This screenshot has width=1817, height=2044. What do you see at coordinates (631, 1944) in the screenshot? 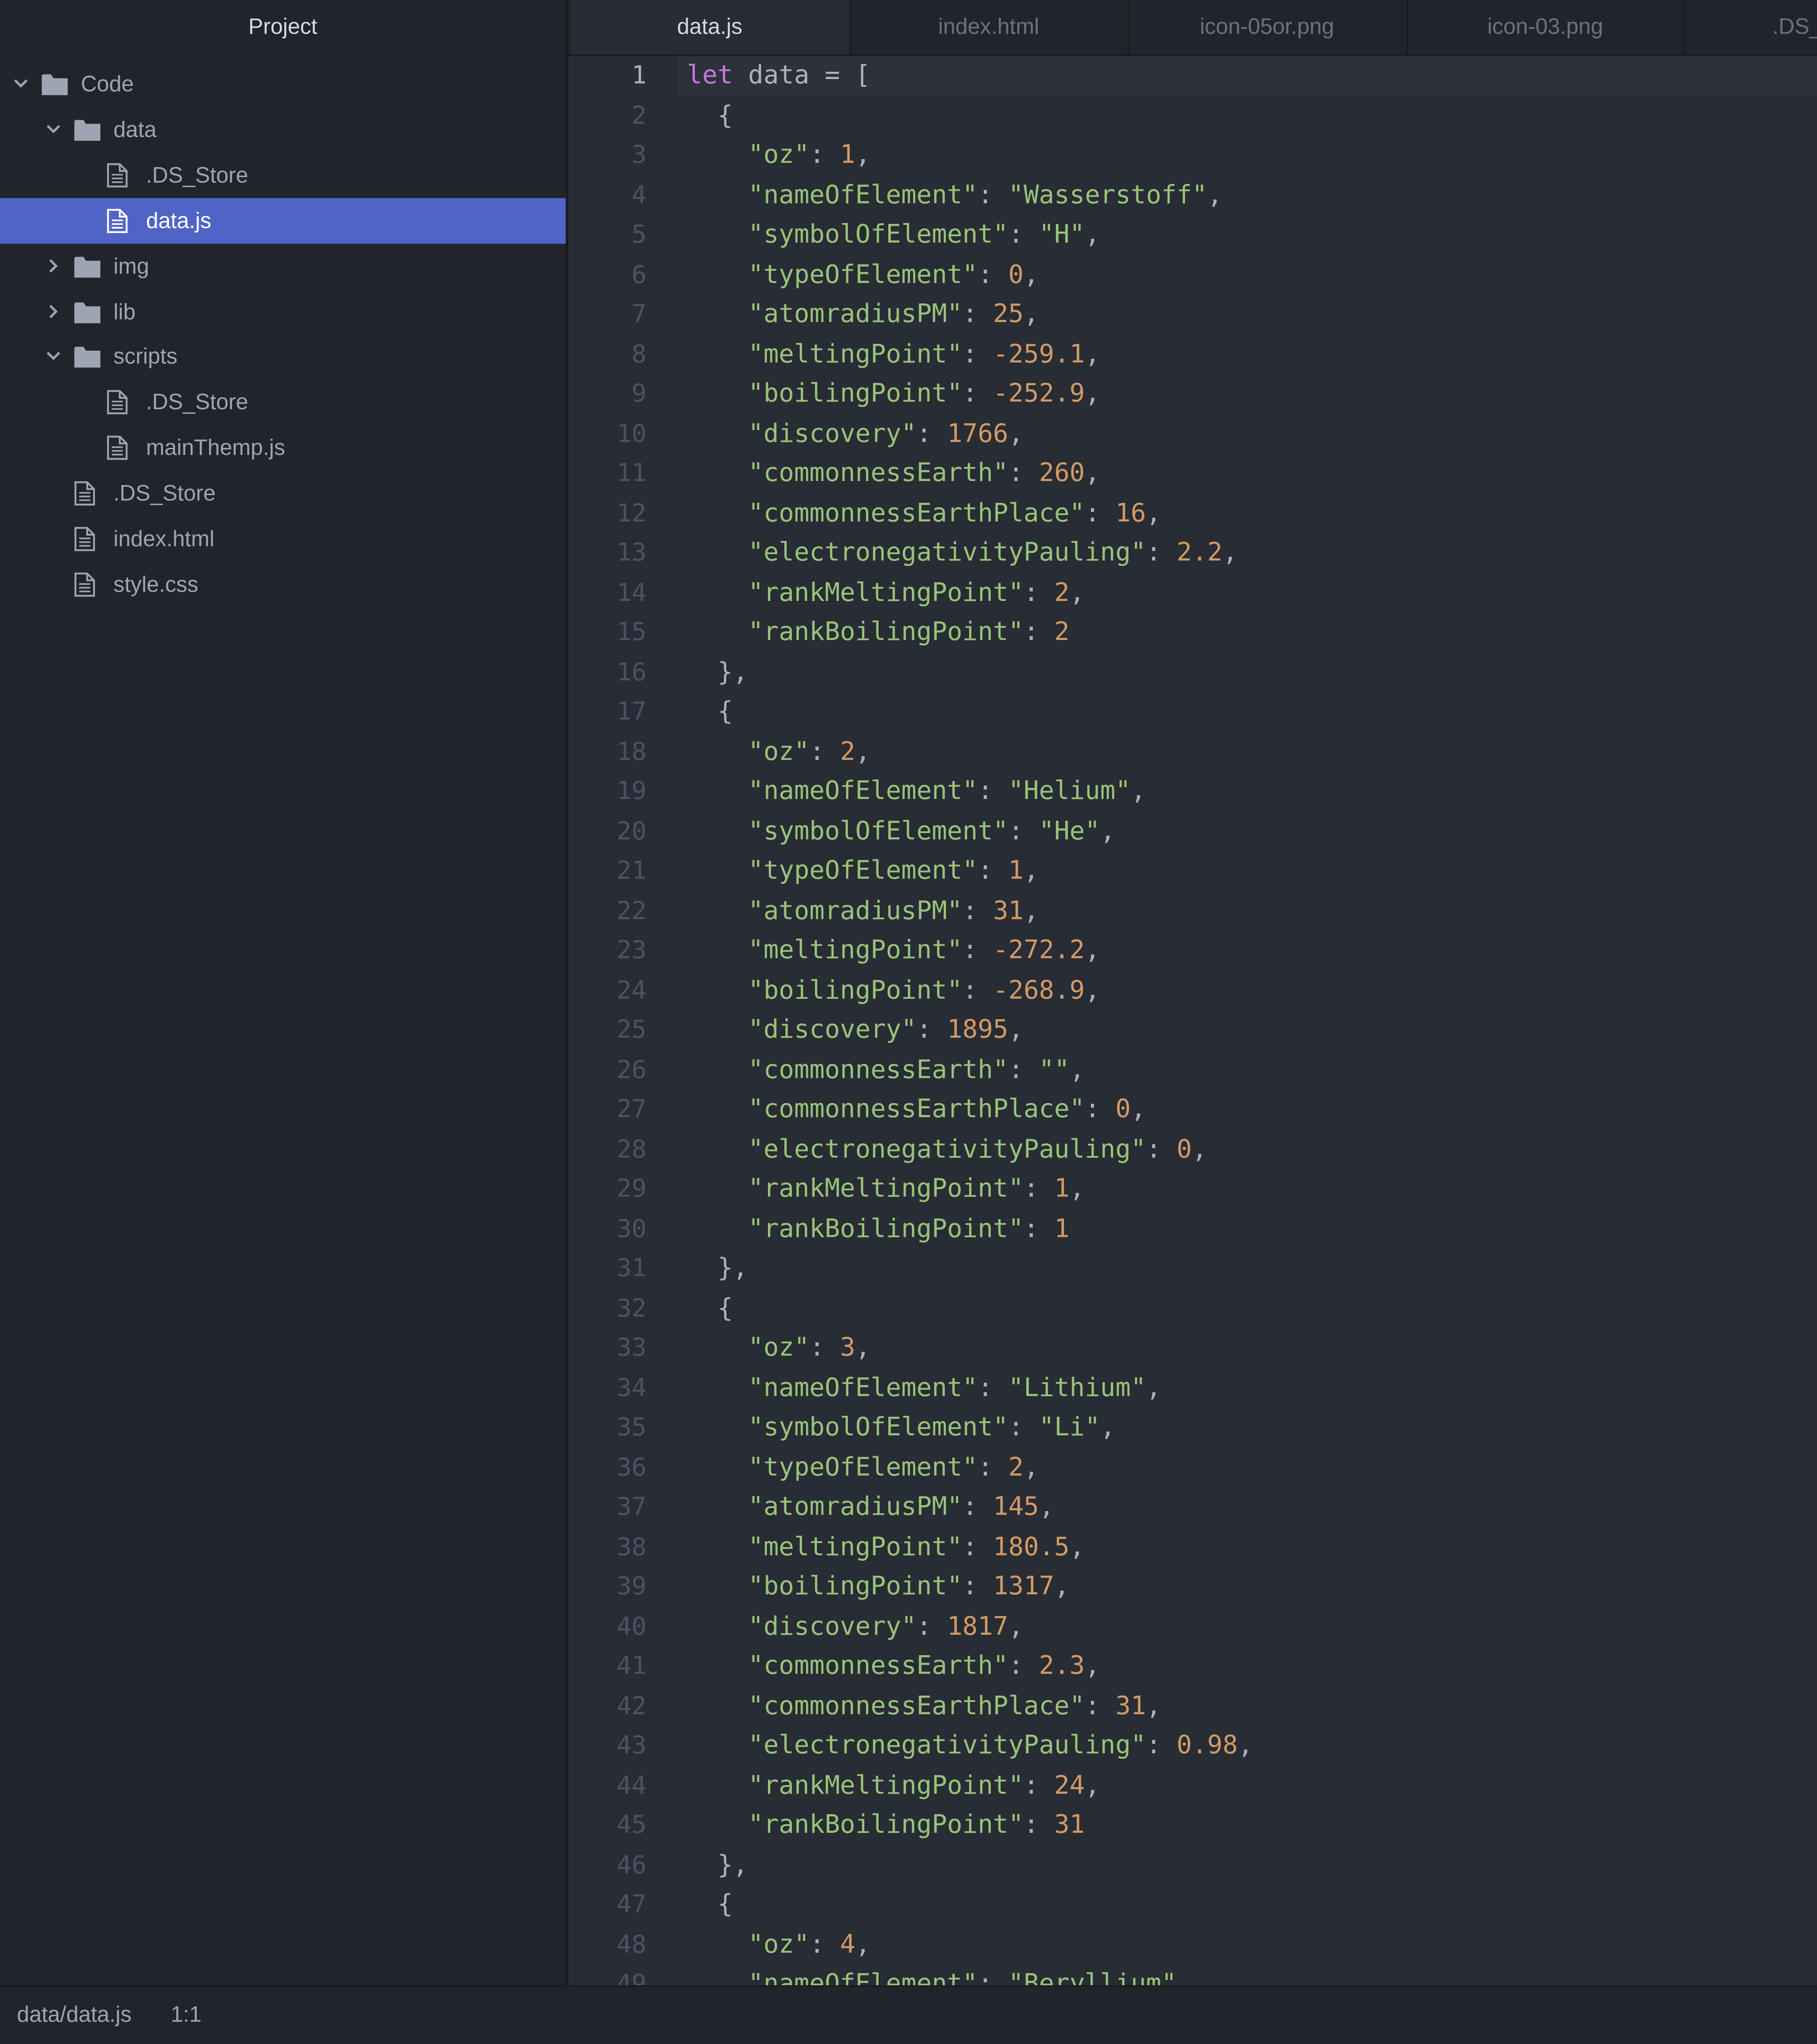
I see `line-number: 48` at bounding box center [631, 1944].